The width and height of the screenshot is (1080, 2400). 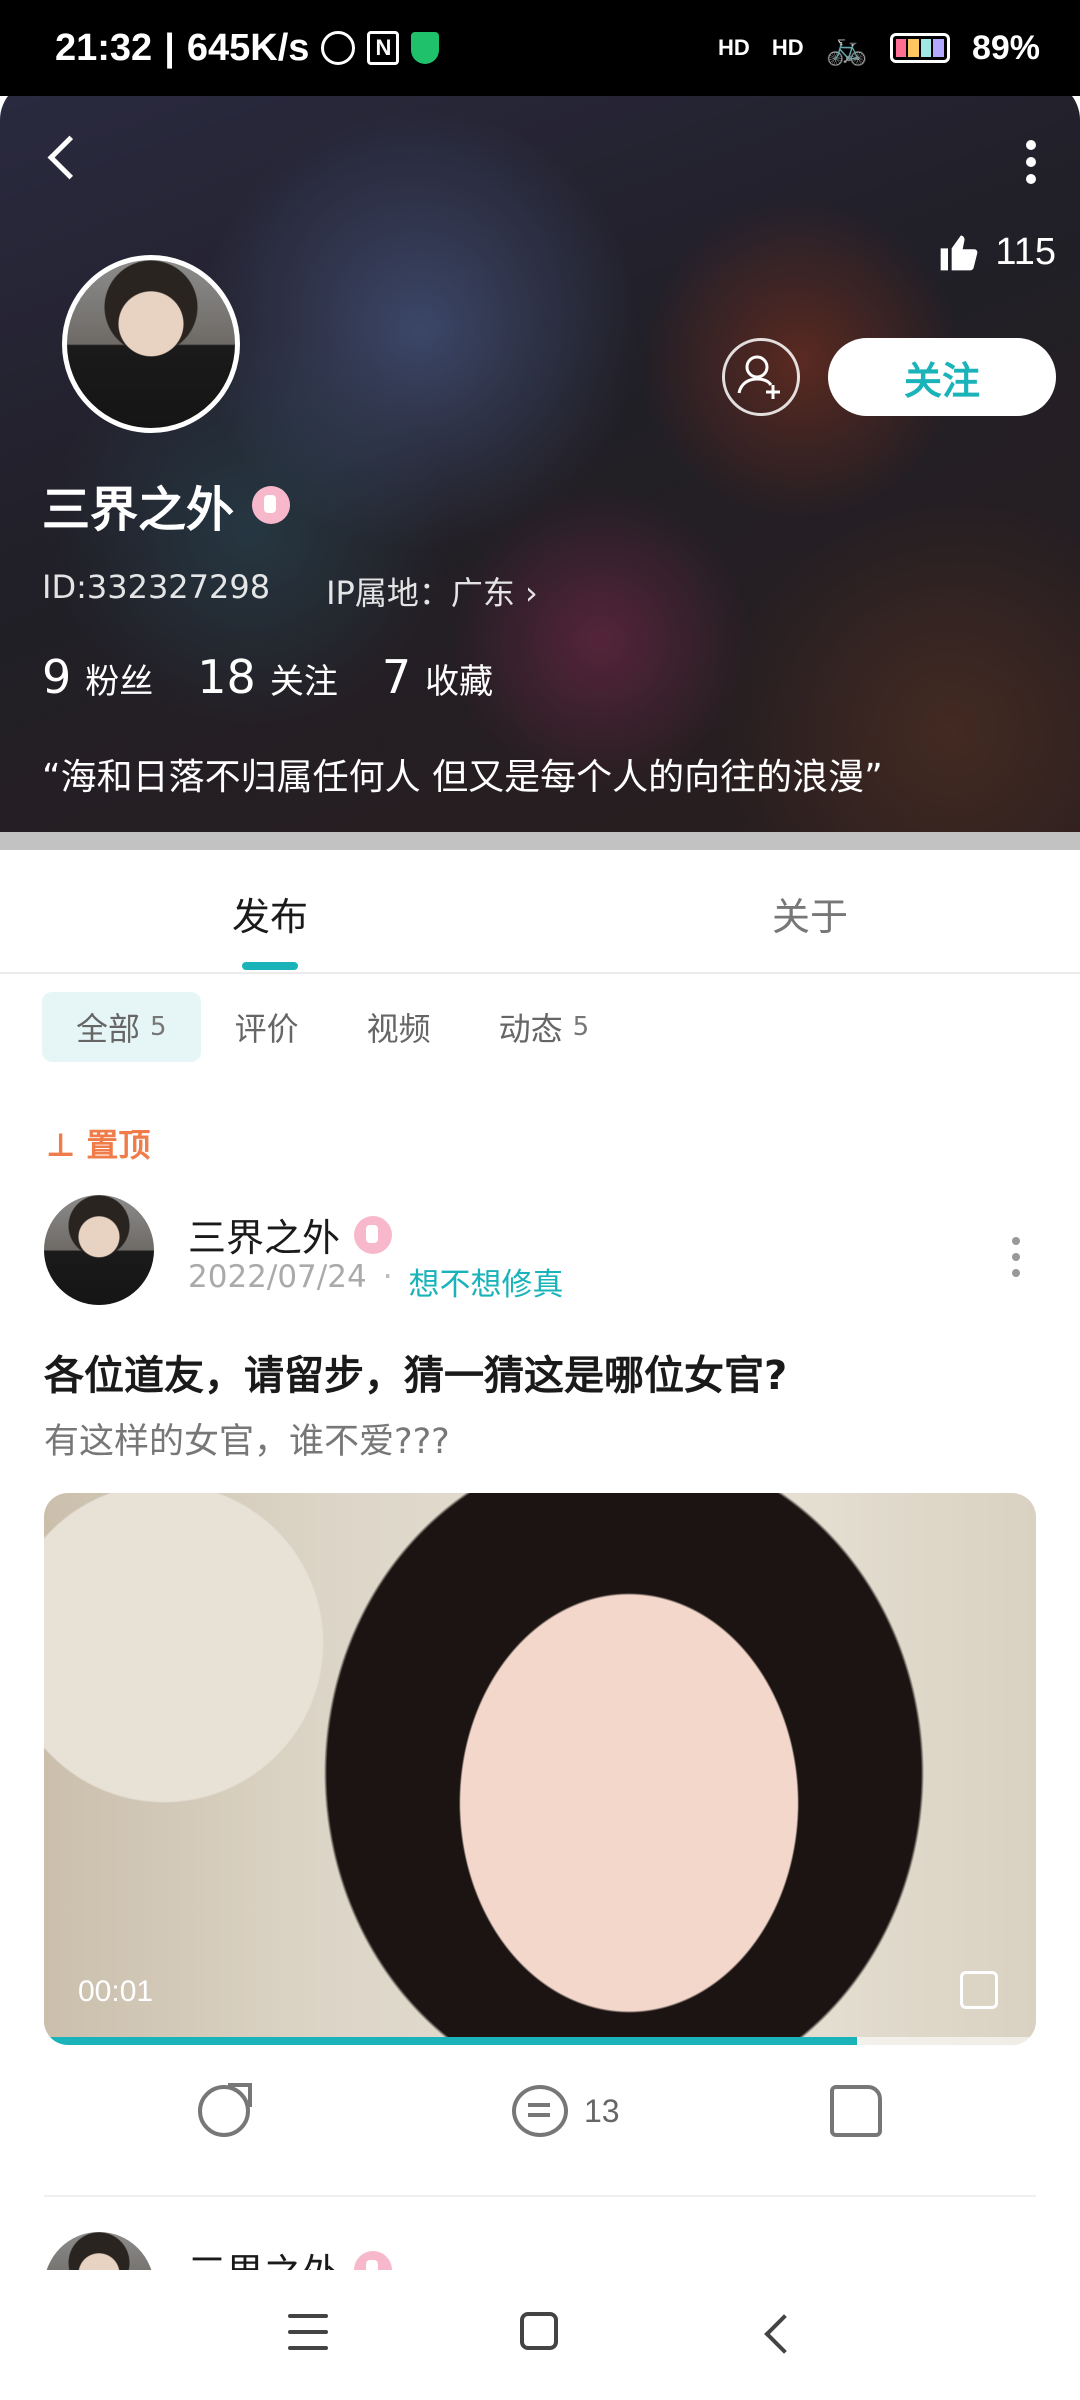 What do you see at coordinates (810, 913) in the screenshot?
I see `tab-about: 关于` at bounding box center [810, 913].